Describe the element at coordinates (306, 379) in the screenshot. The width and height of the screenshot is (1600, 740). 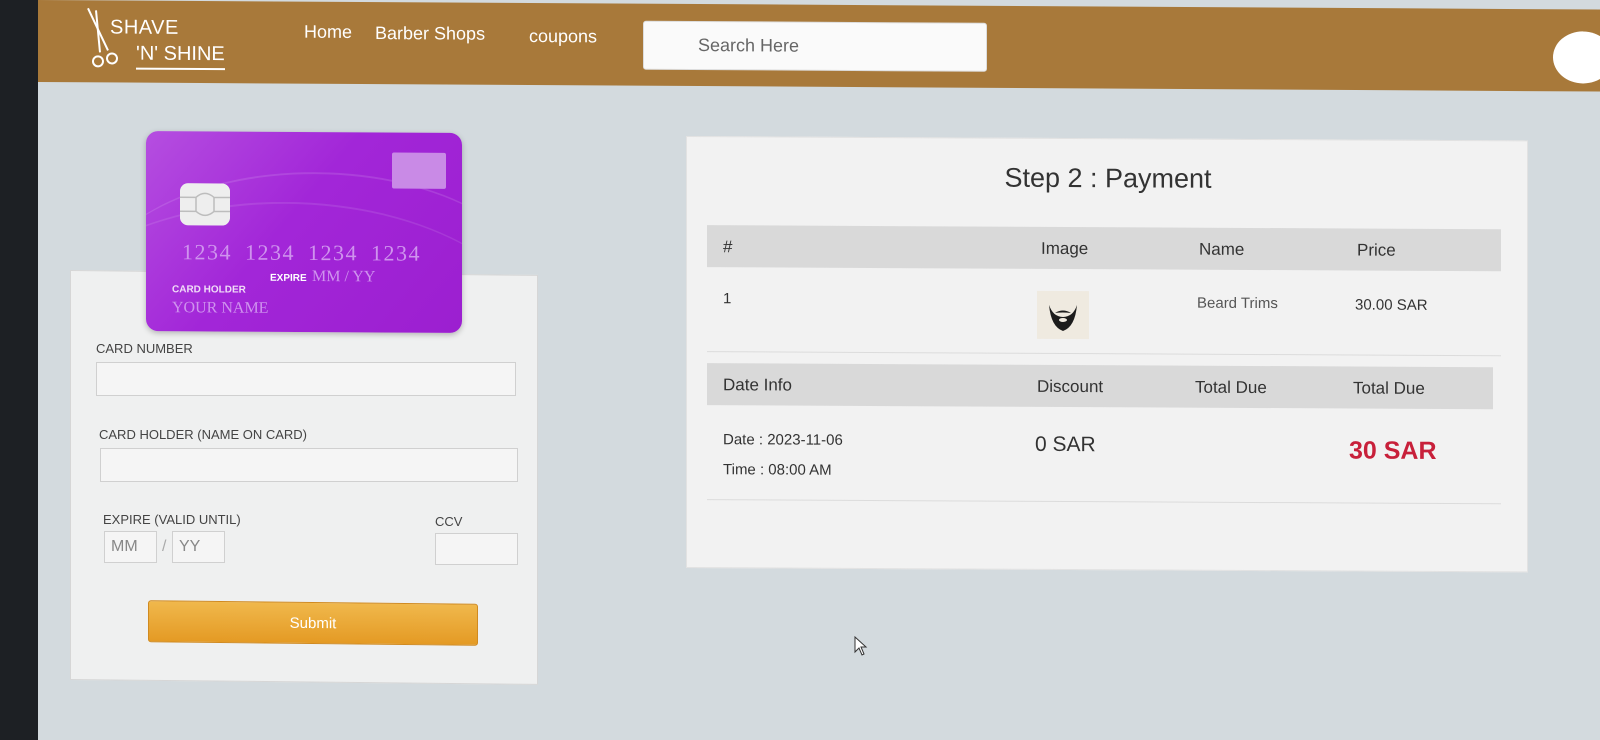
I see `card-number-input` at that location.